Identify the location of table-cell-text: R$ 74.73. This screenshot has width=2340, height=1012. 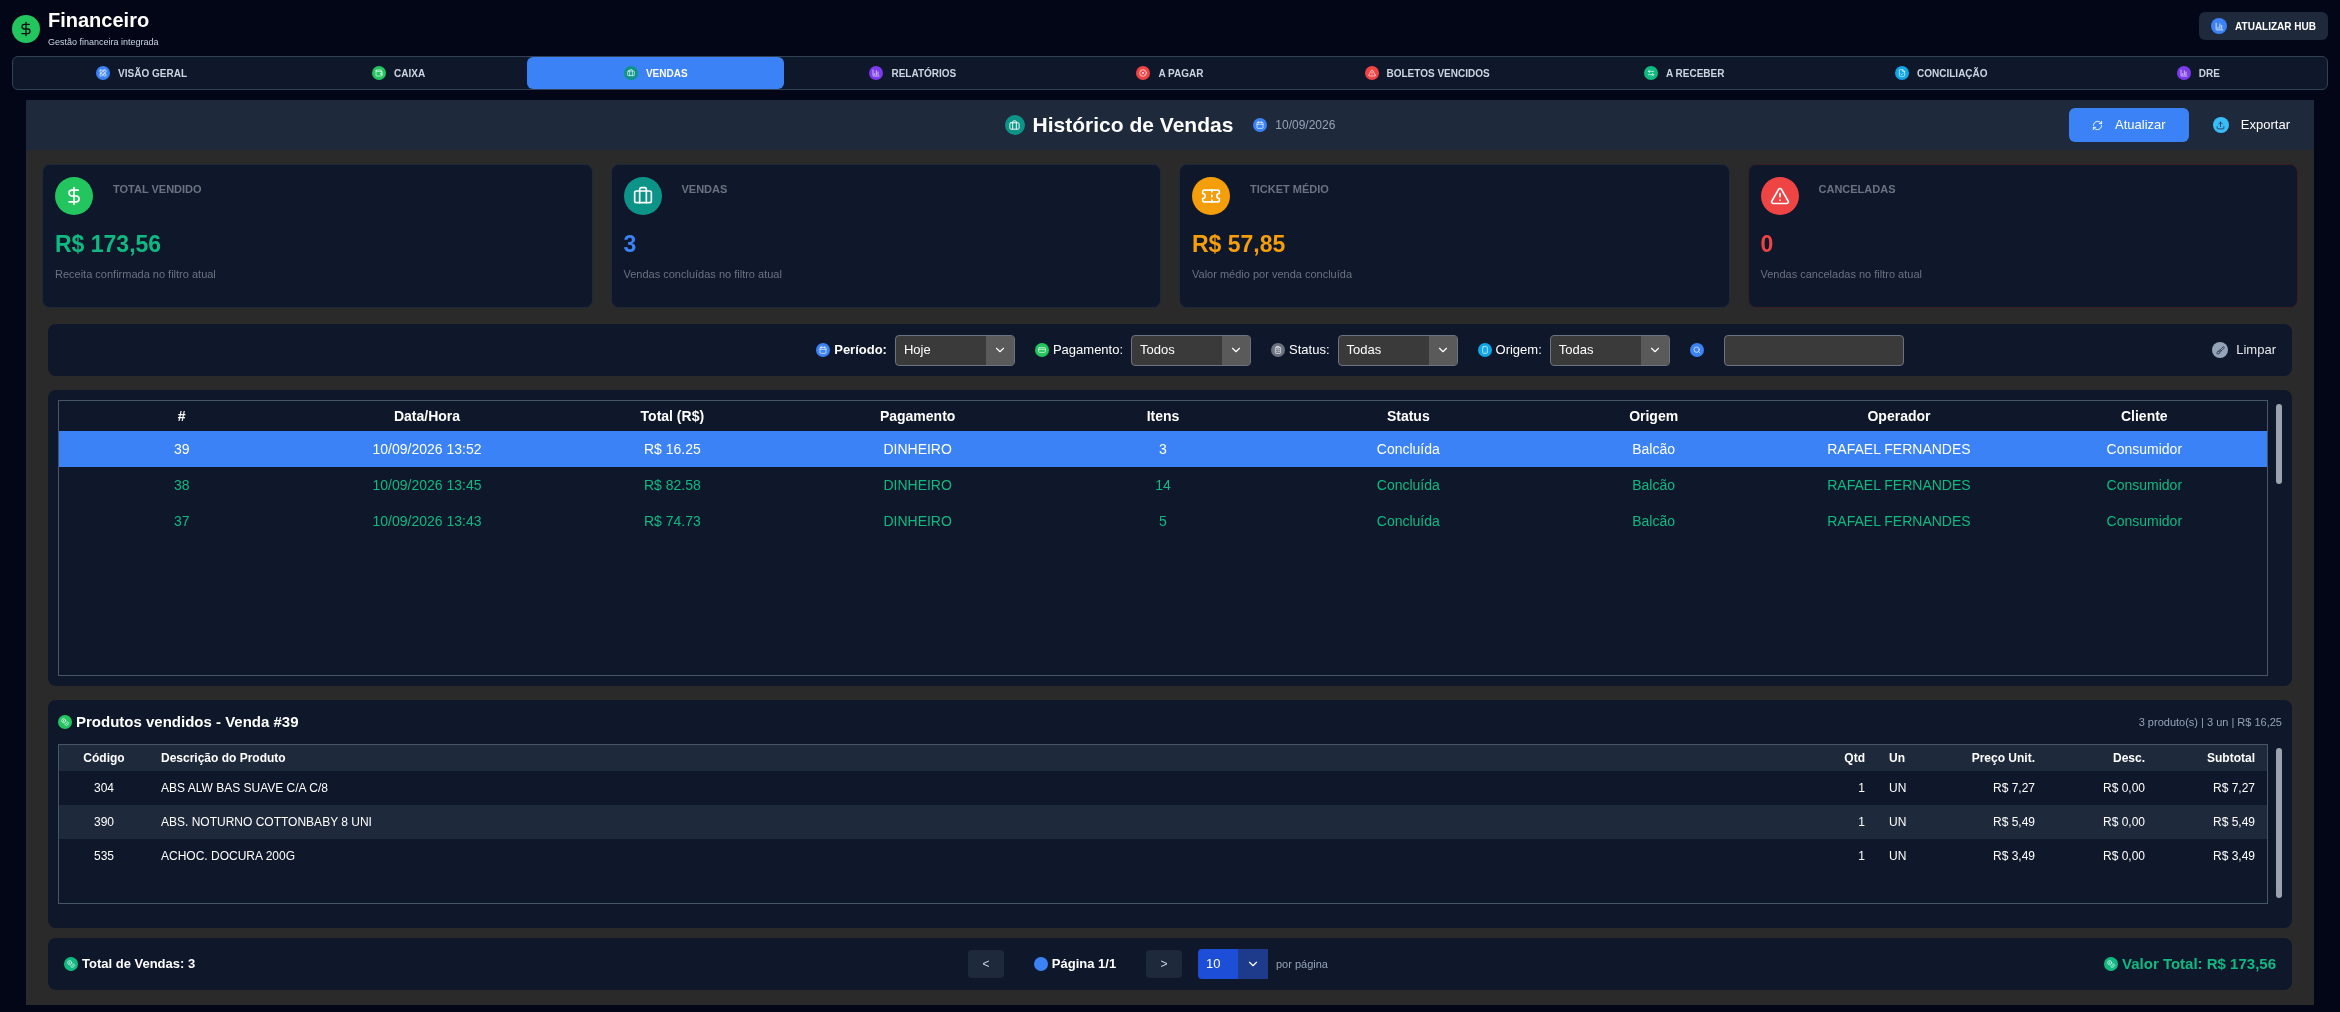
(672, 521).